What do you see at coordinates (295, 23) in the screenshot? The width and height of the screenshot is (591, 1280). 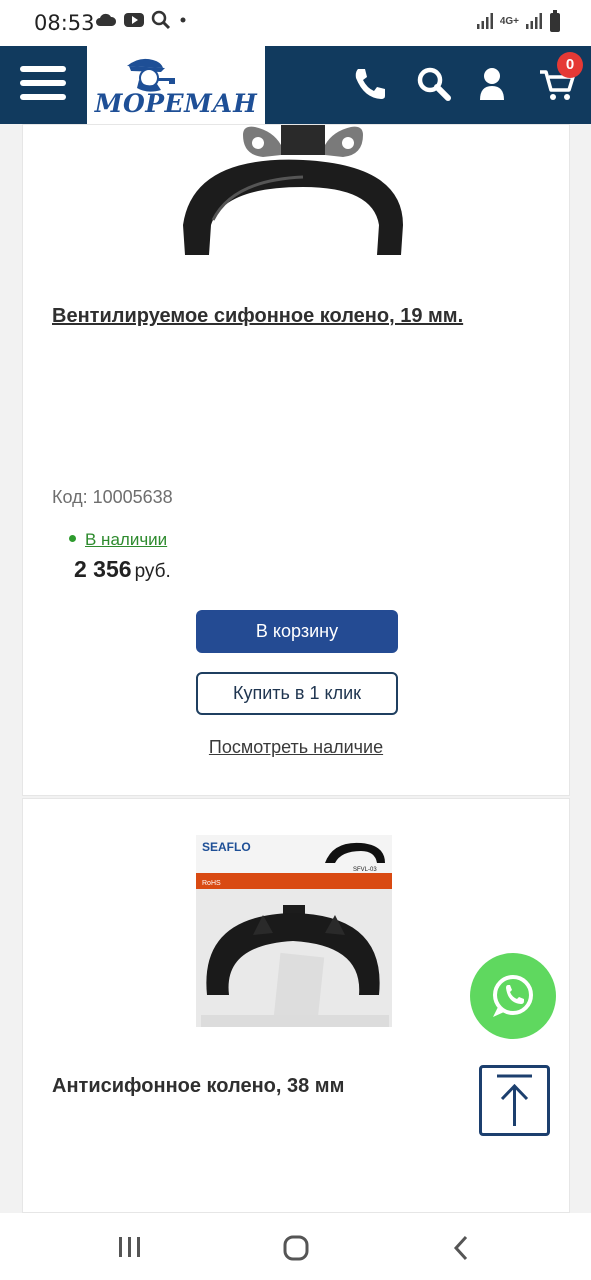 I see `status-bar: 08:53 4G+` at bounding box center [295, 23].